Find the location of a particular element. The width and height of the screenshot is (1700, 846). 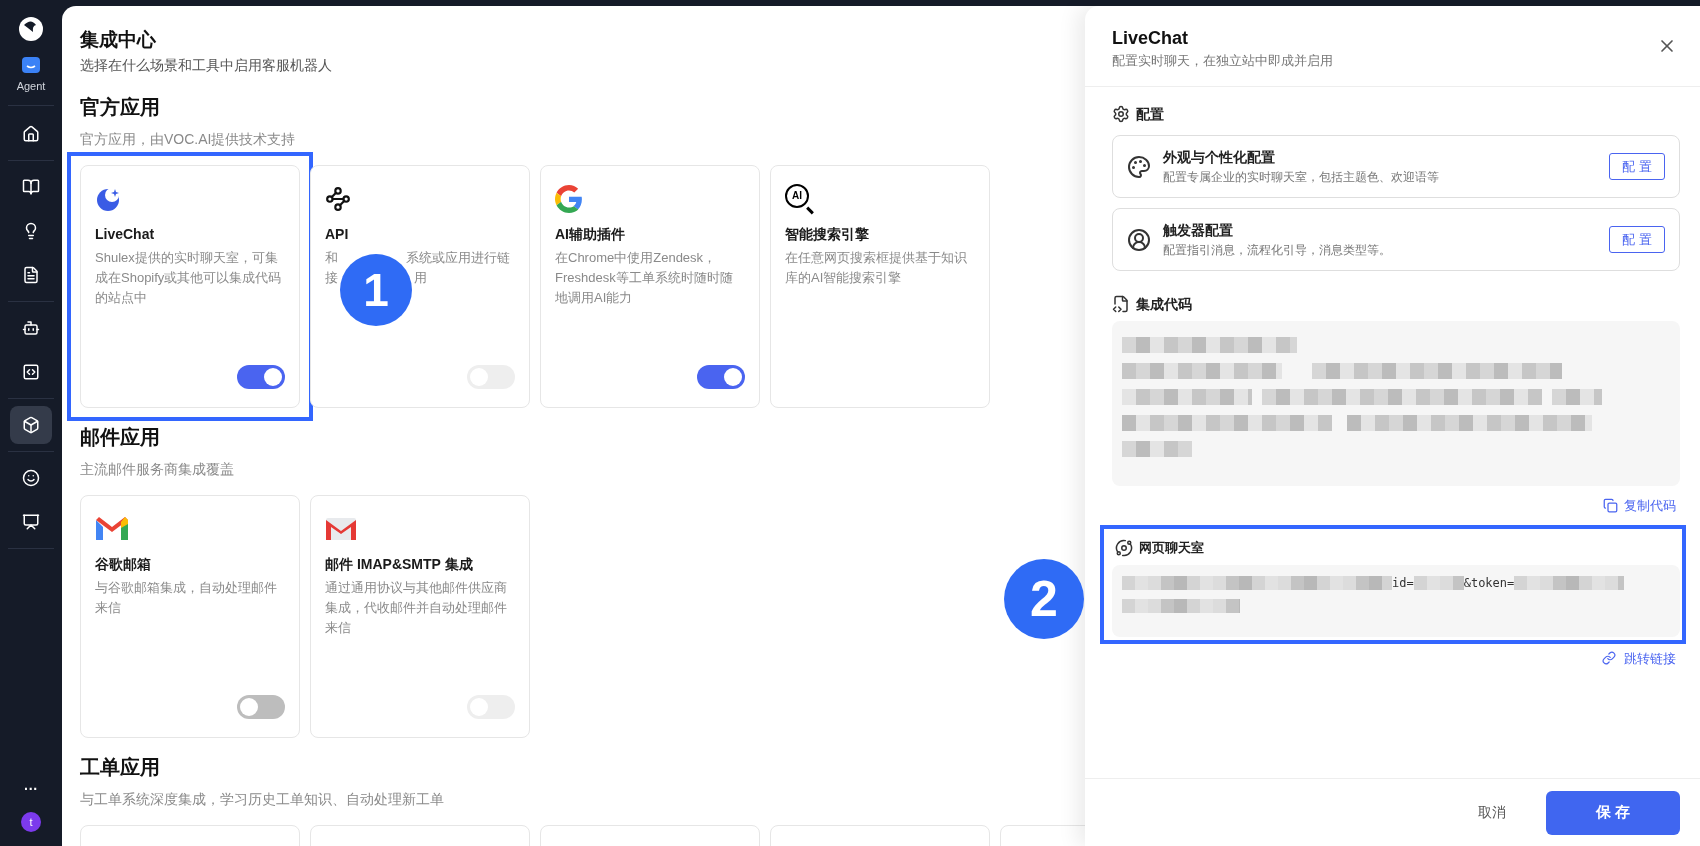

settings-icon is located at coordinates (1121, 114).